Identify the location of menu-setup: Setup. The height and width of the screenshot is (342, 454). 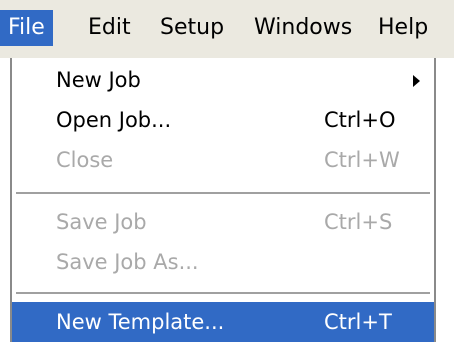
(192, 28).